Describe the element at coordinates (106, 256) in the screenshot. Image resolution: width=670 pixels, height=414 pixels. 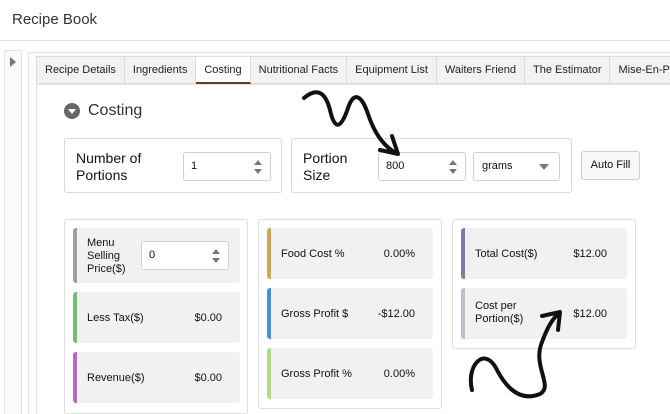
I see `menu-price-label: Menu Selling Price($)` at that location.